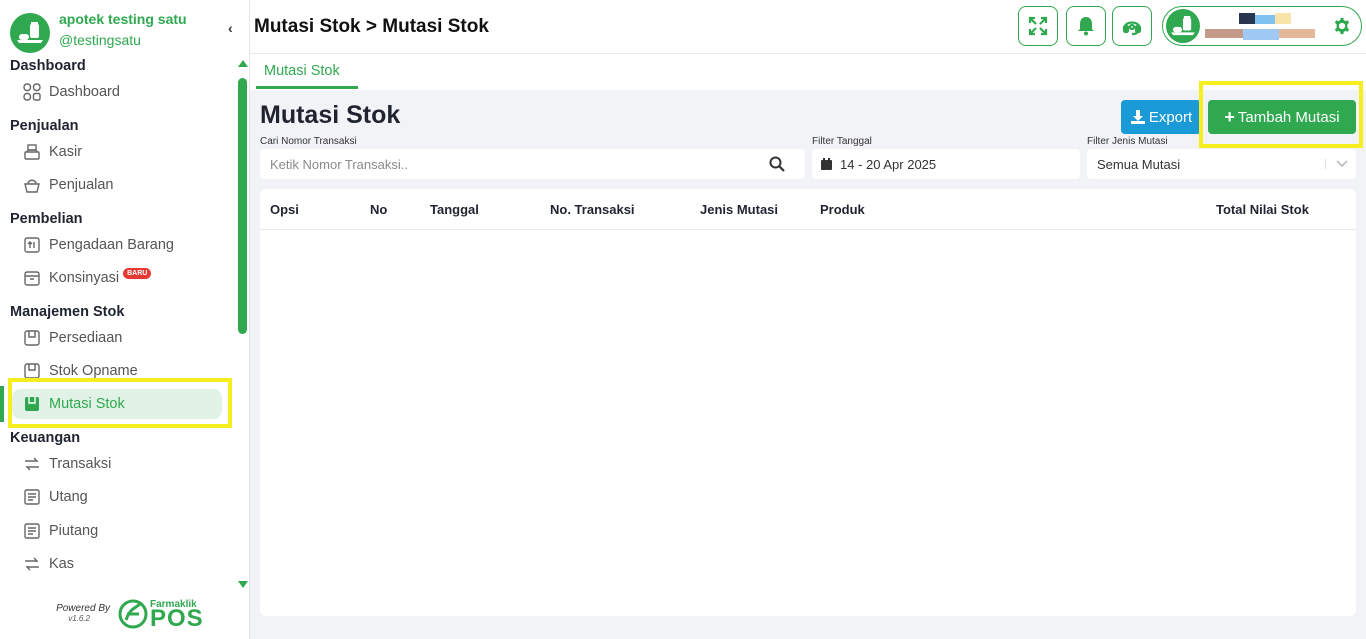 Image resolution: width=1366 pixels, height=639 pixels. I want to click on active-tab-underline, so click(307, 87).